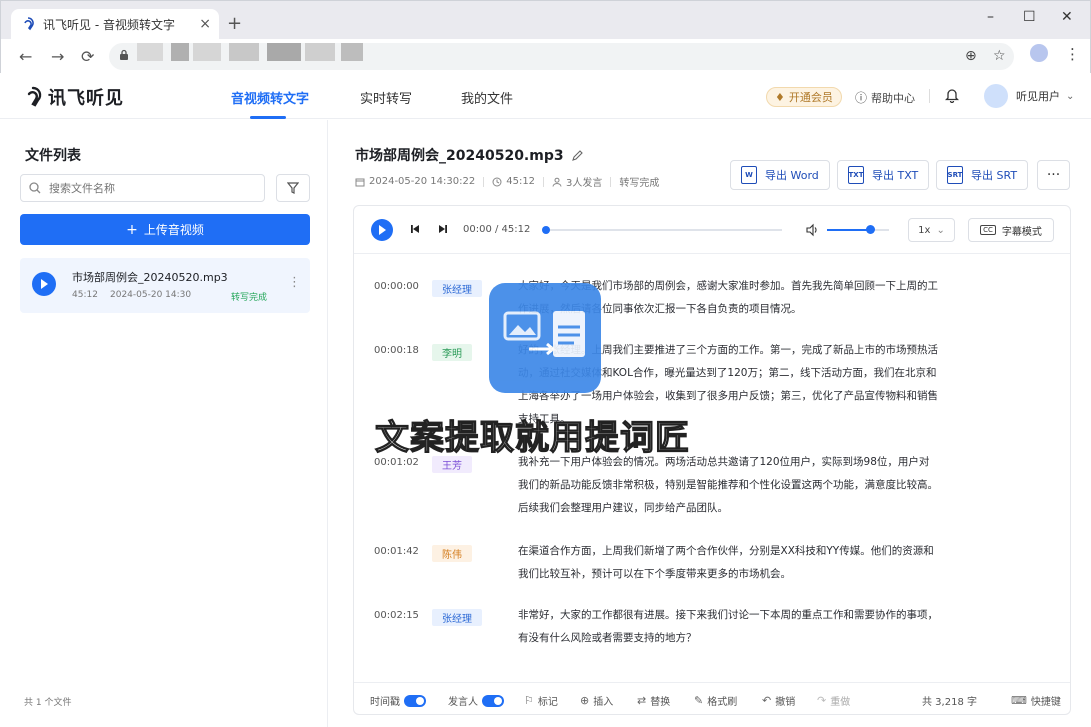 The height and width of the screenshot is (727, 1091). I want to click on help-label: 帮助中心, so click(893, 98).